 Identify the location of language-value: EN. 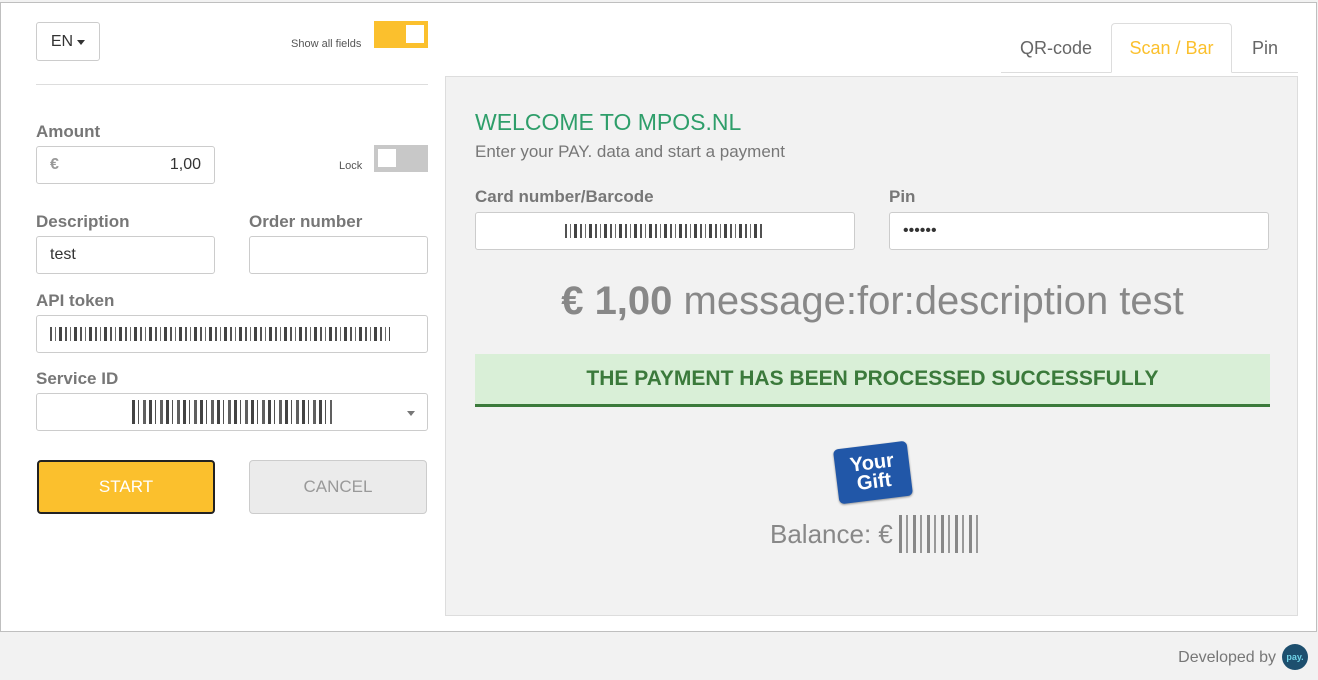
(62, 41).